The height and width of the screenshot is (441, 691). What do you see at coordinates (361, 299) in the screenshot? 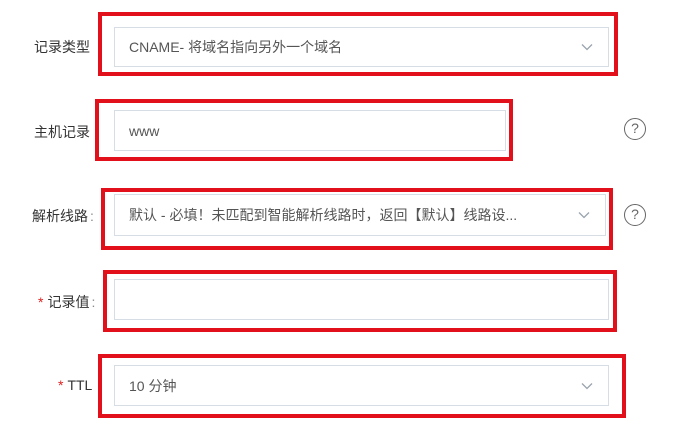
I see `record-value-input` at bounding box center [361, 299].